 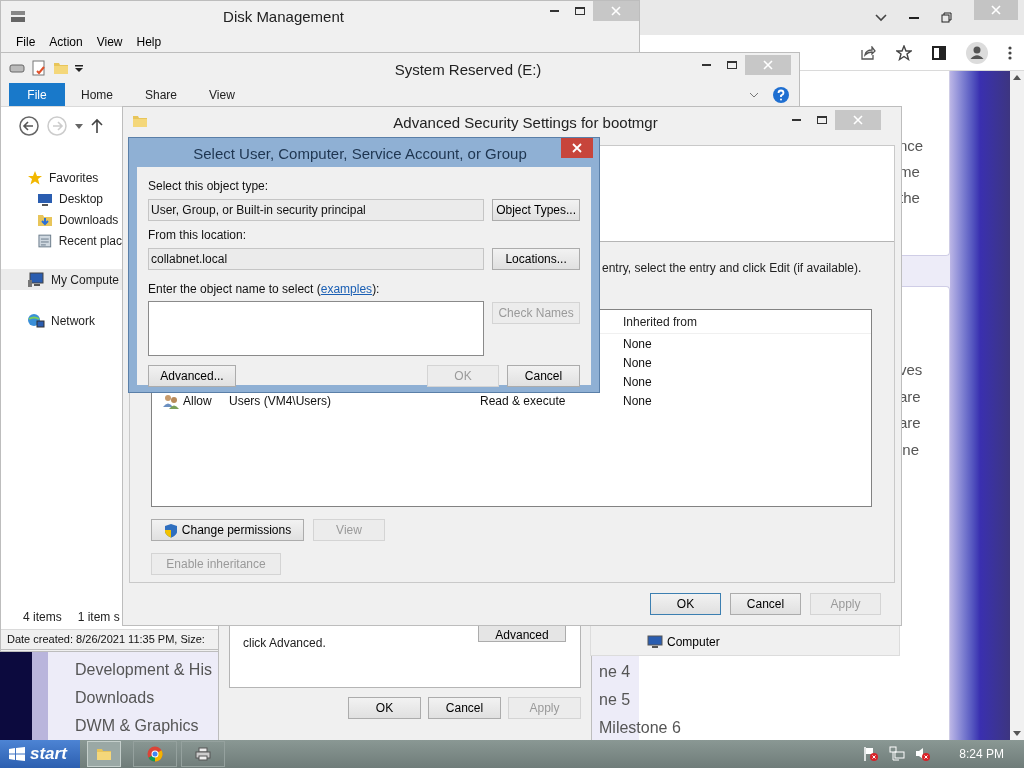 What do you see at coordinates (346, 289) in the screenshot?
I see `examples-link: examples` at bounding box center [346, 289].